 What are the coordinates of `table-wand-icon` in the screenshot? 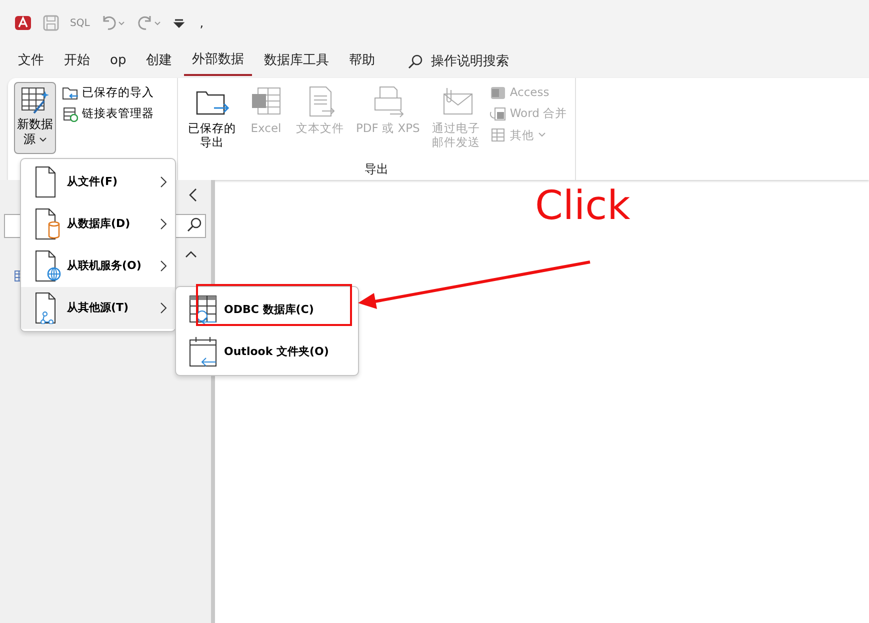 It's located at (35, 100).